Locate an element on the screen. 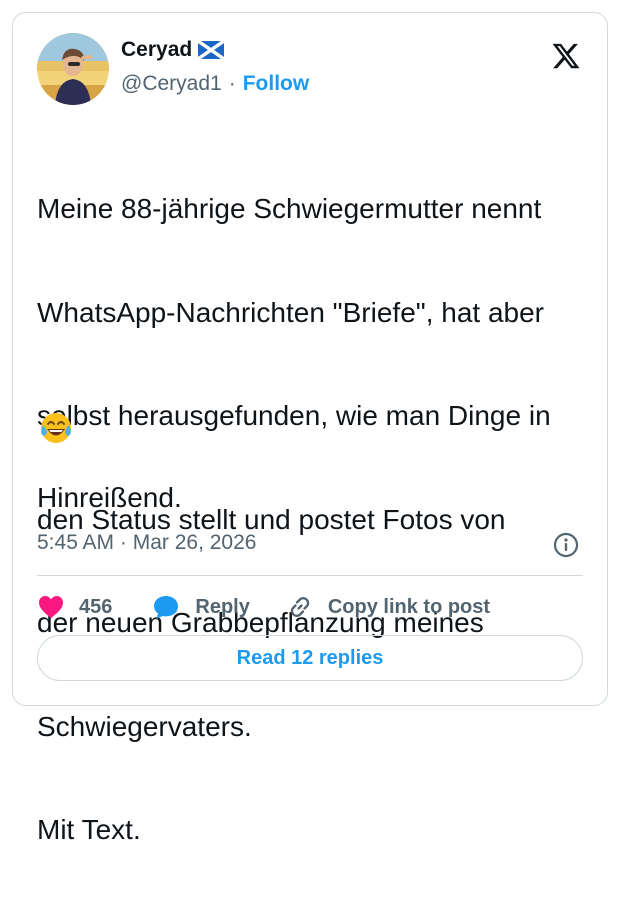 The image size is (620, 917). tweet-text-line: WhatsApp-Nachrichten "Briefe", hat aber is located at coordinates (291, 312).